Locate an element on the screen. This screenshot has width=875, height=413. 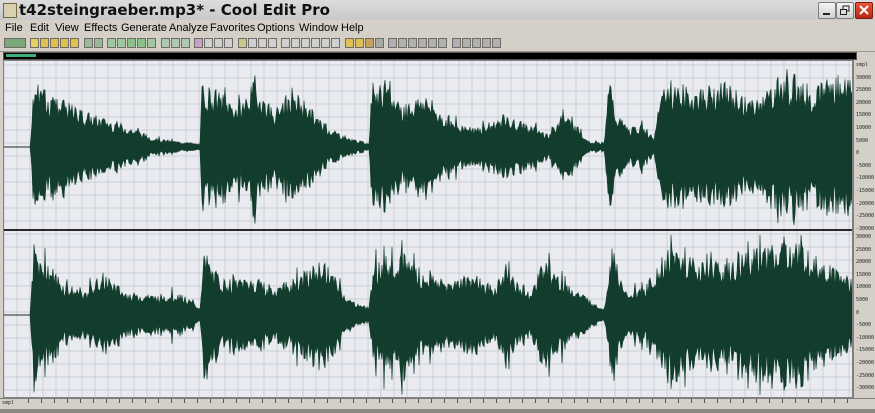
menu-generate: Generate is located at coordinates (144, 28).